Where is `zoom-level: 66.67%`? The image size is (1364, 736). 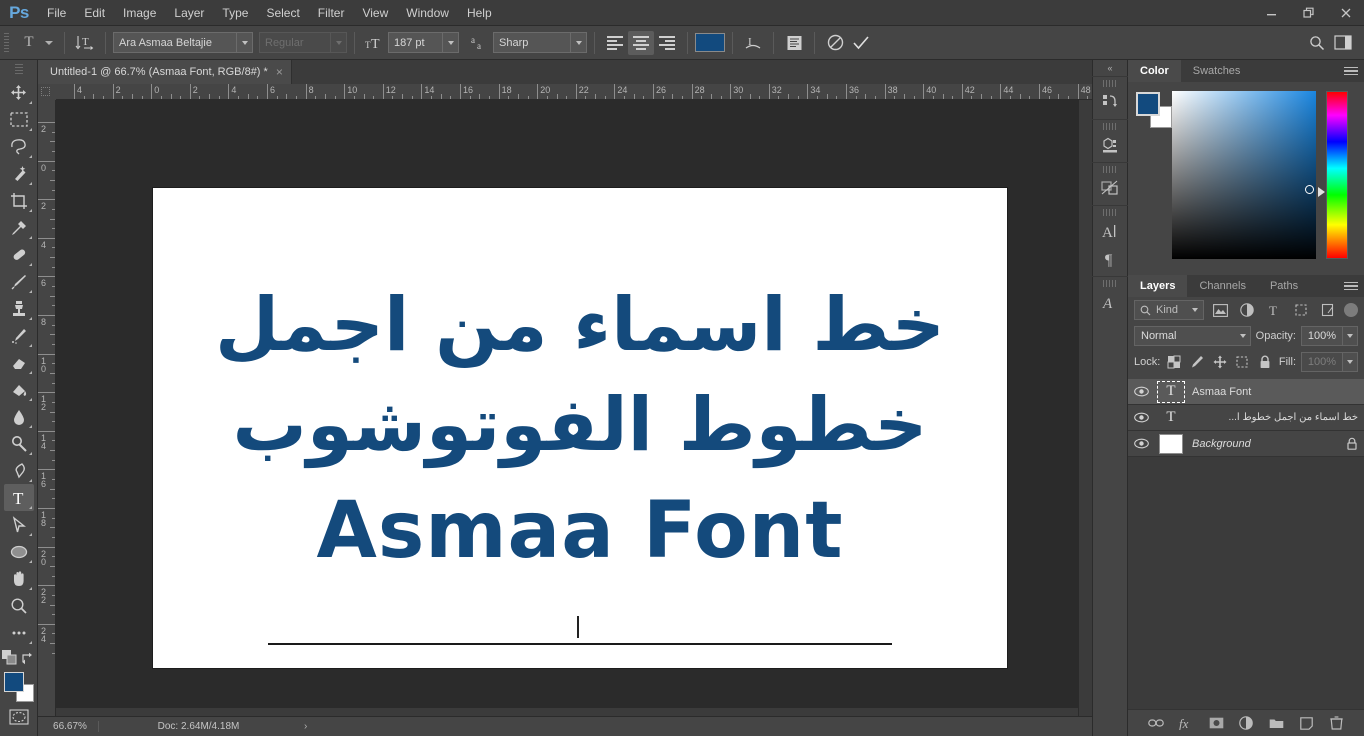 zoom-level: 66.67% is located at coordinates (68, 726).